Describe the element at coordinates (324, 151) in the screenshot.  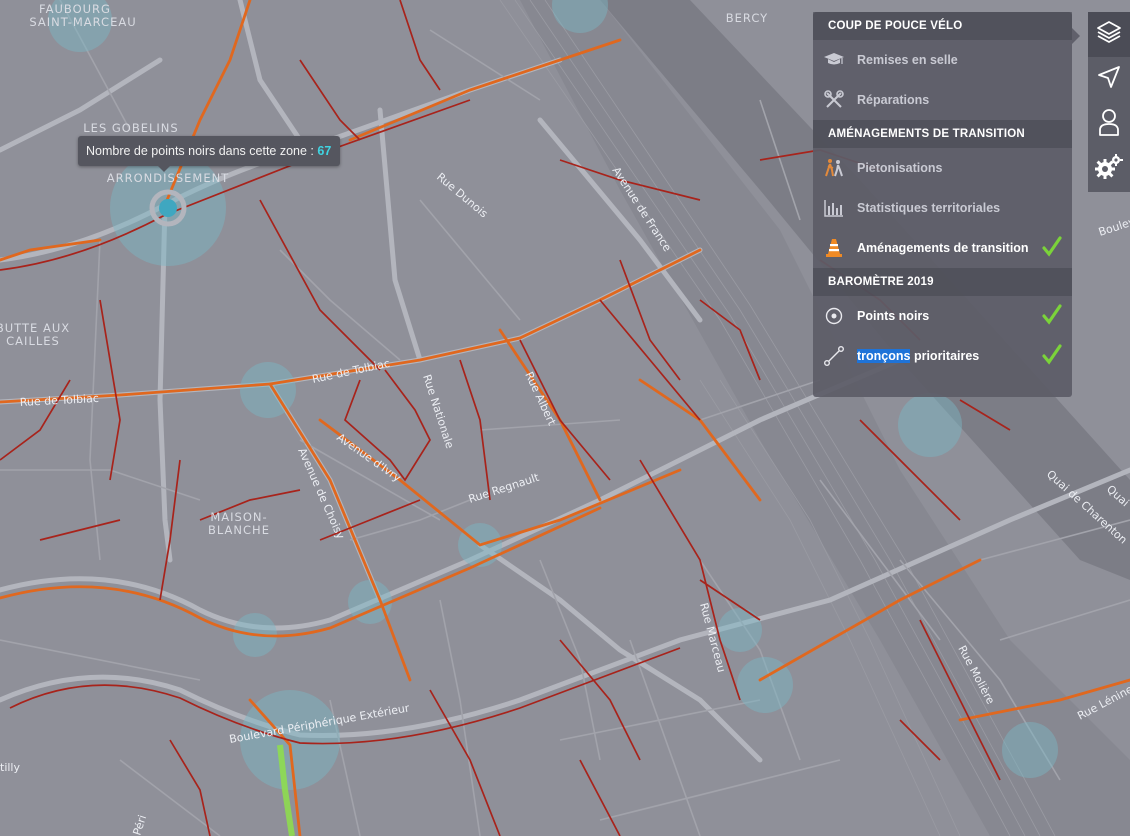
I see `tooltip-value: 67` at that location.